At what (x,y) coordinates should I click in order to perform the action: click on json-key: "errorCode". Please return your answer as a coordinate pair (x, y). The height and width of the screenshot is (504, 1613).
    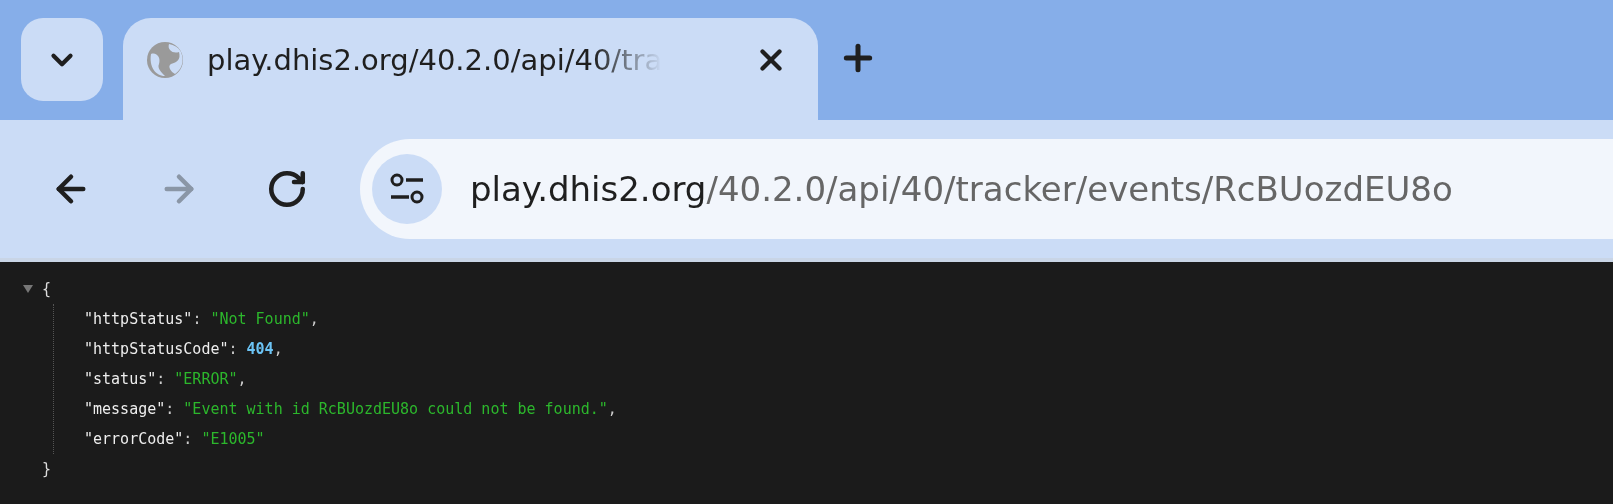
    Looking at the image, I should click on (134, 439).